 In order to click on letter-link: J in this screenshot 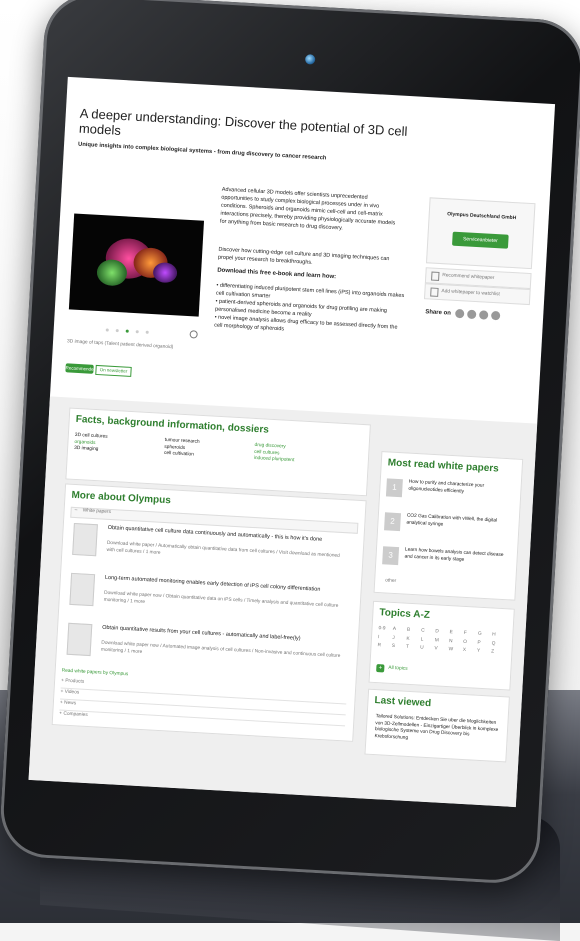, I will do `click(399, 639)`.